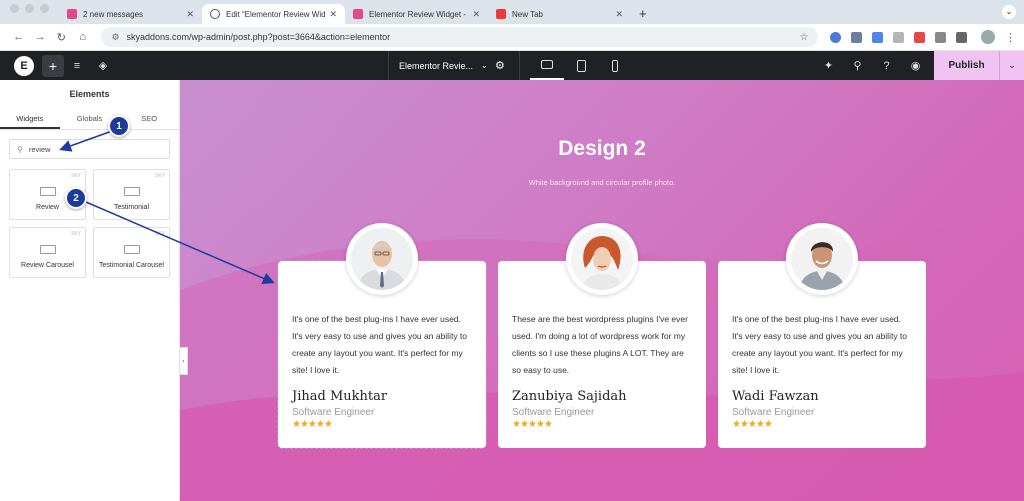 The width and height of the screenshot is (1024, 501). I want to click on puzzle-icon, so click(941, 37).